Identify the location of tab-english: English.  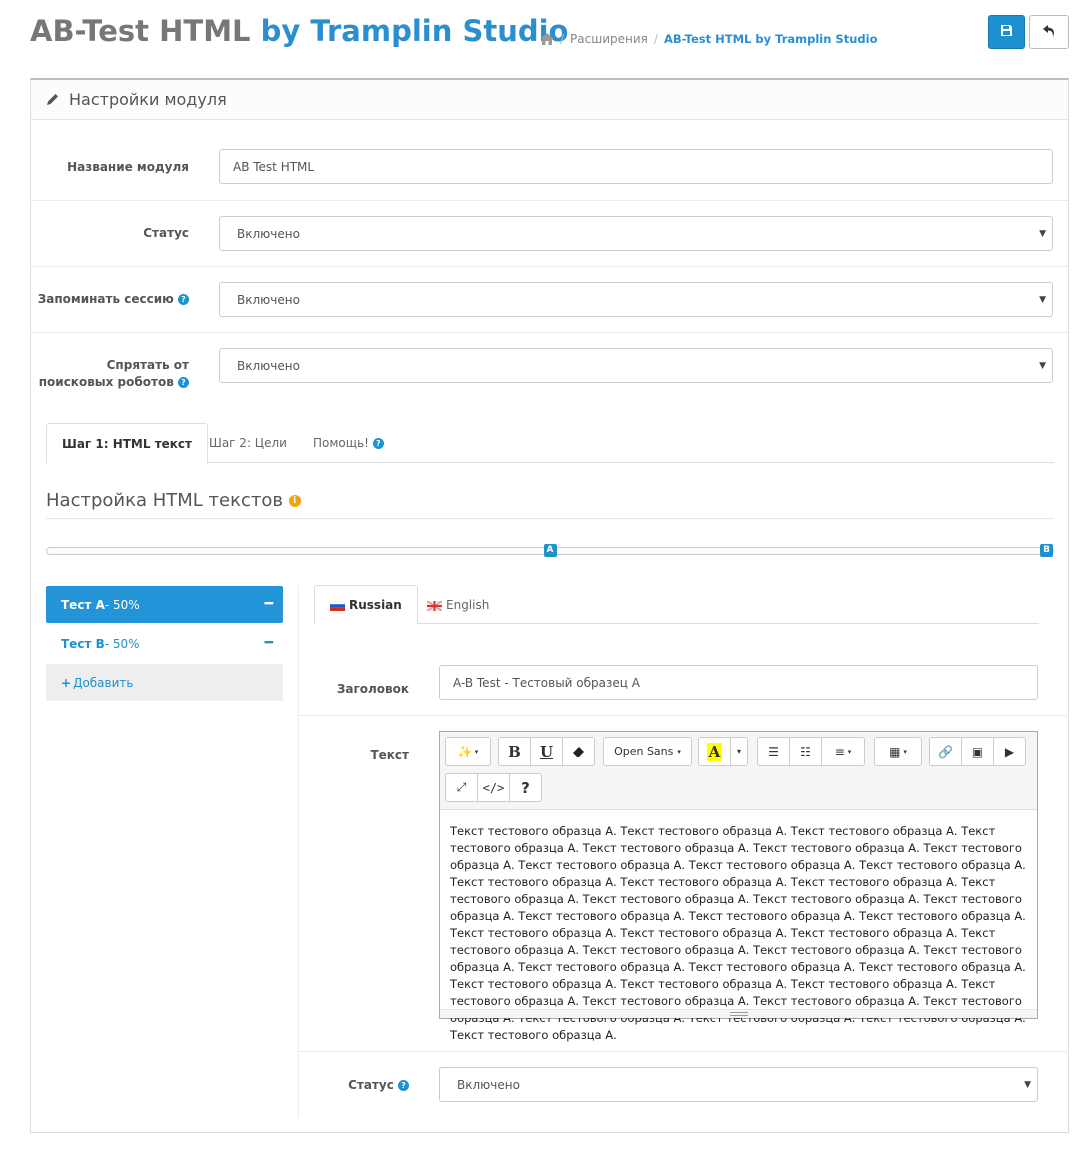
(458, 604).